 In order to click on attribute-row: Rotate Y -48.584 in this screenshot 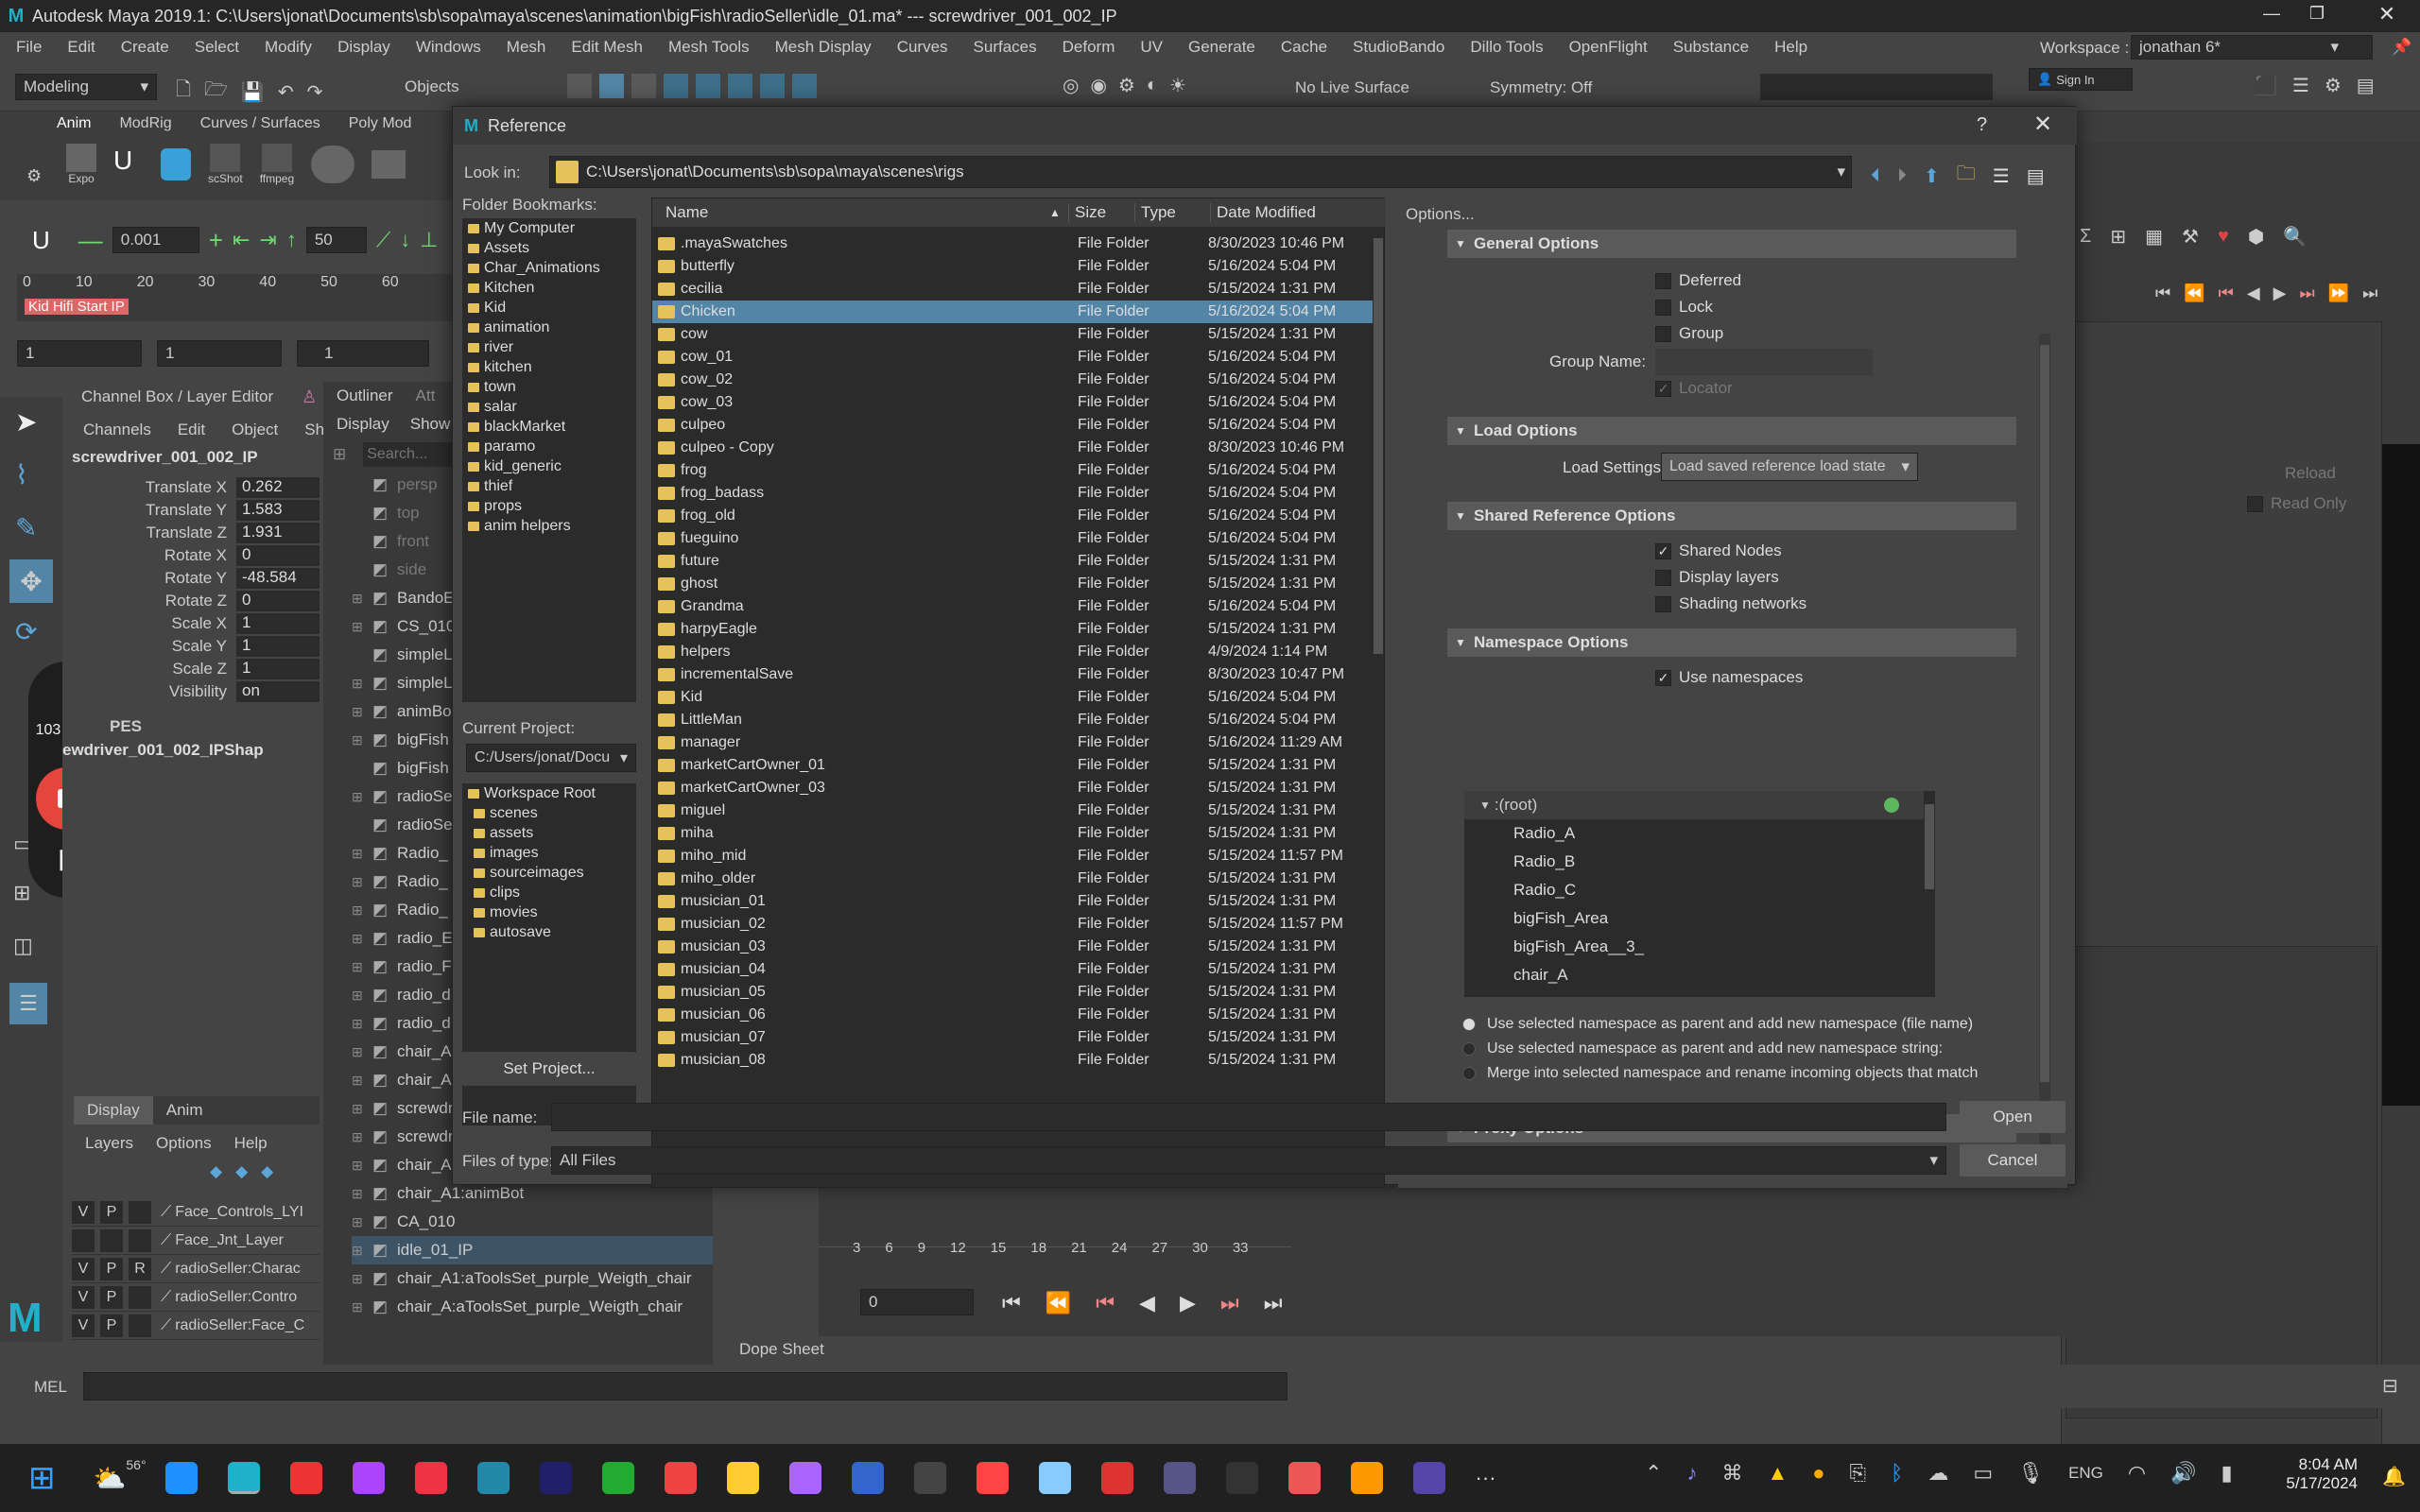, I will do `click(191, 578)`.